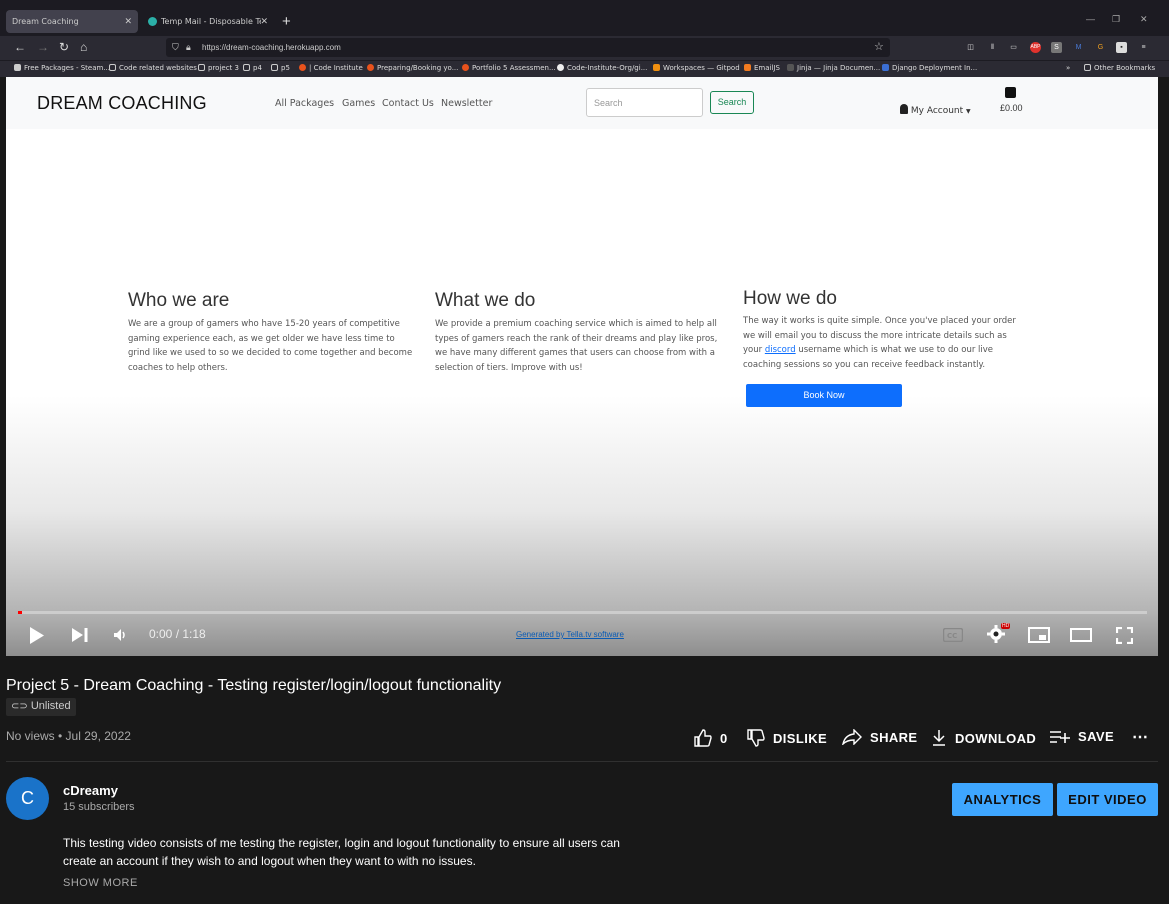 The height and width of the screenshot is (904, 1169). What do you see at coordinates (358, 103) in the screenshot?
I see `nav-games: Games` at bounding box center [358, 103].